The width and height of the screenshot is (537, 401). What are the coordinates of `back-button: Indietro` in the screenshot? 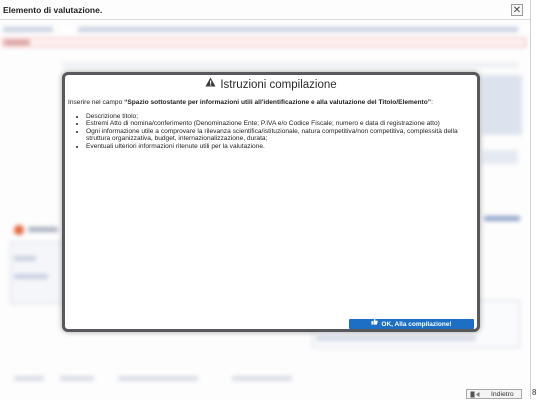 It's located at (494, 394).